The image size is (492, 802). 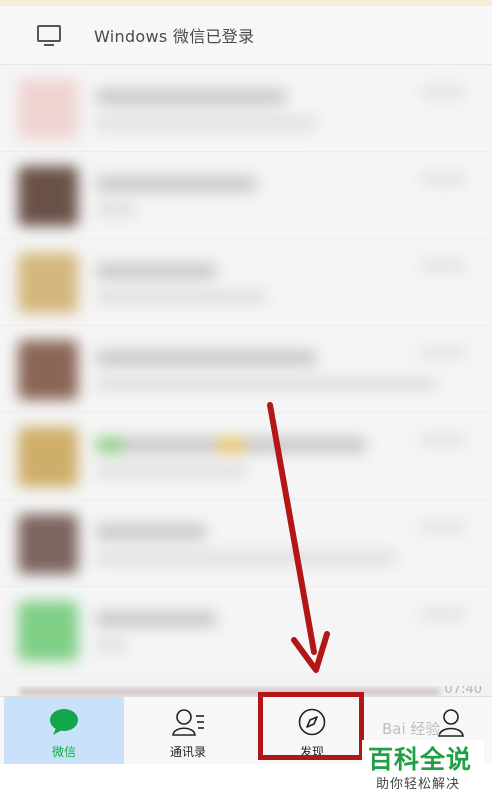 What do you see at coordinates (187, 752) in the screenshot?
I see `tab-label: 通讯录` at bounding box center [187, 752].